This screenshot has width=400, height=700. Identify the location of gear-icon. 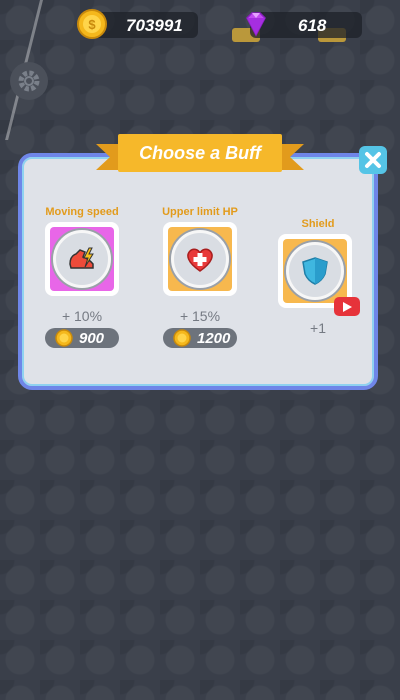
(29, 81).